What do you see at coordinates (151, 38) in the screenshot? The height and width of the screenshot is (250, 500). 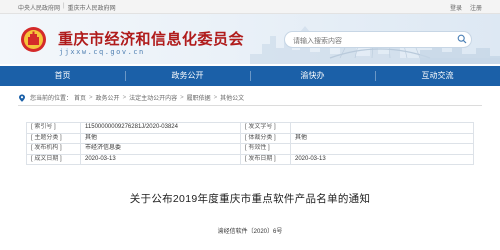 I see `site-title: 重庆市经济和信息化委员会` at bounding box center [151, 38].